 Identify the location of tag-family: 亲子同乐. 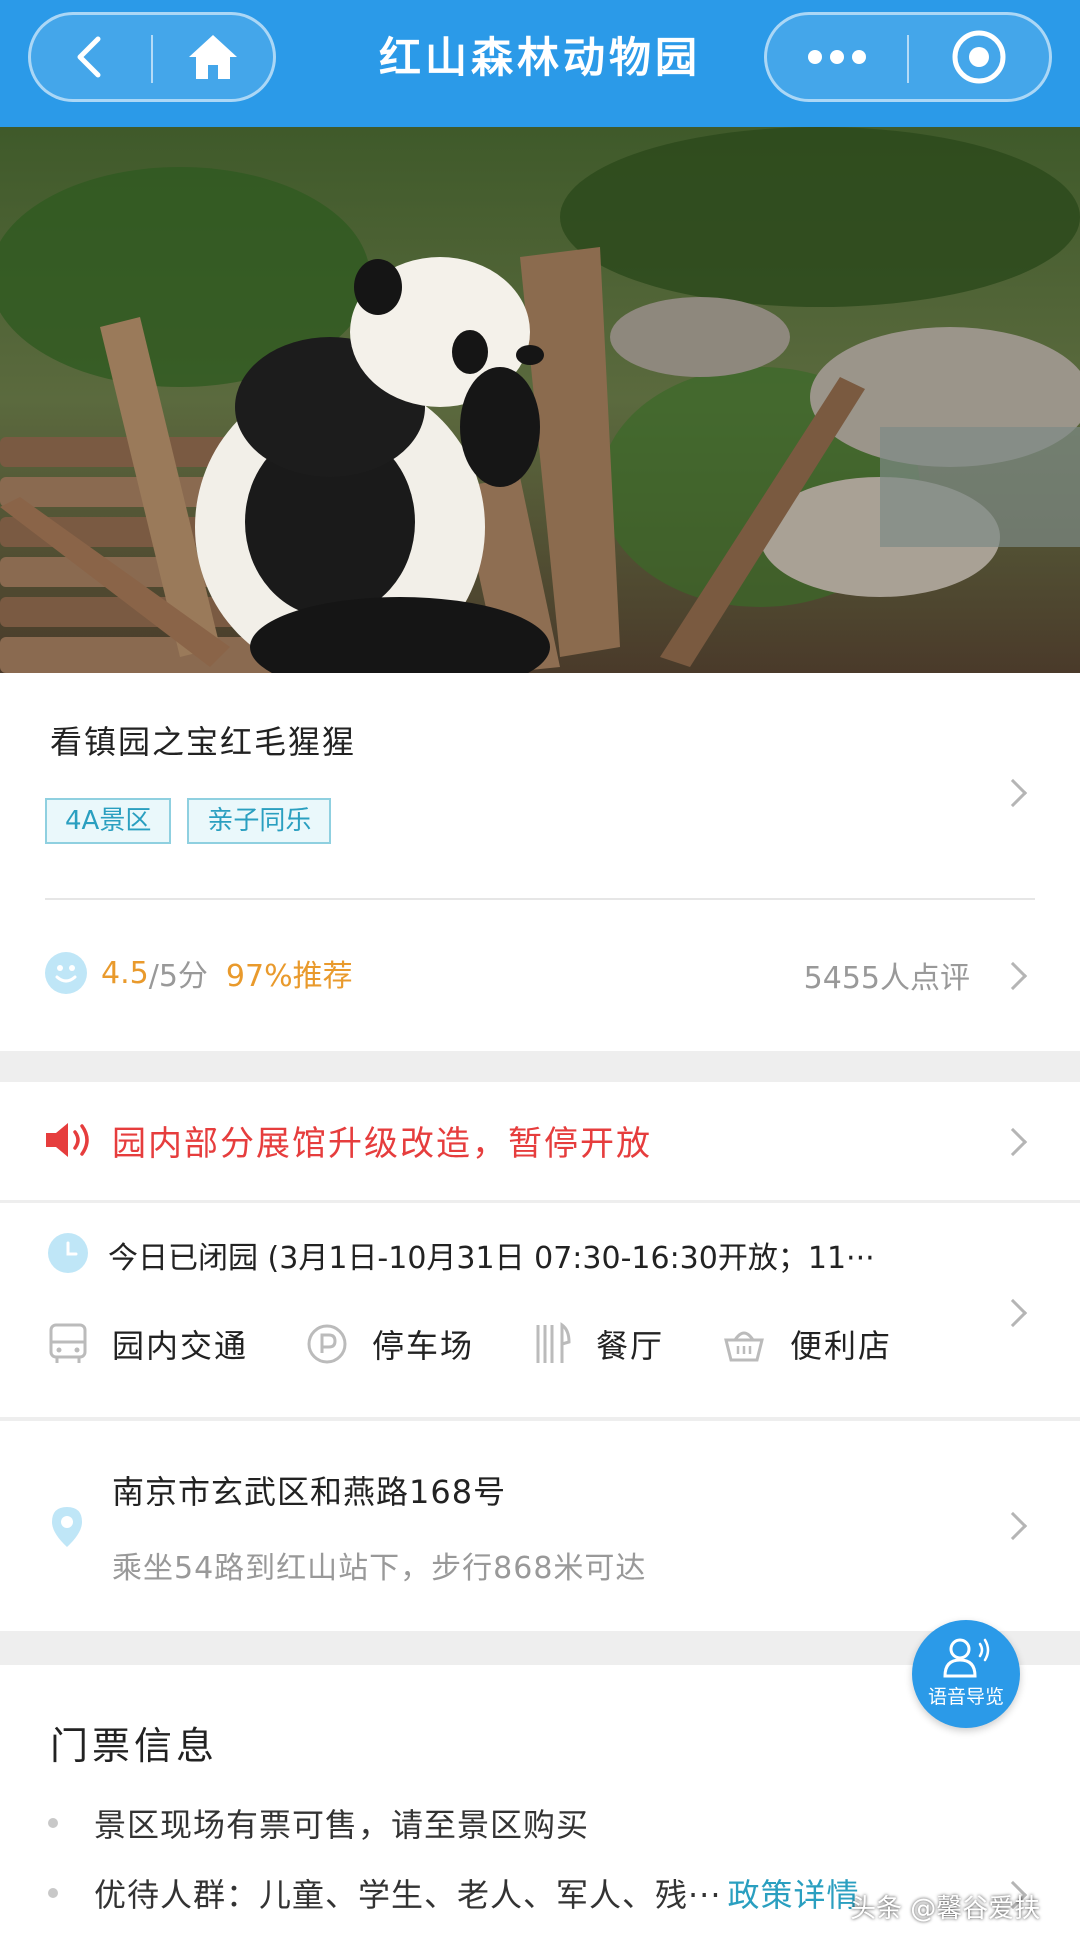
(259, 821).